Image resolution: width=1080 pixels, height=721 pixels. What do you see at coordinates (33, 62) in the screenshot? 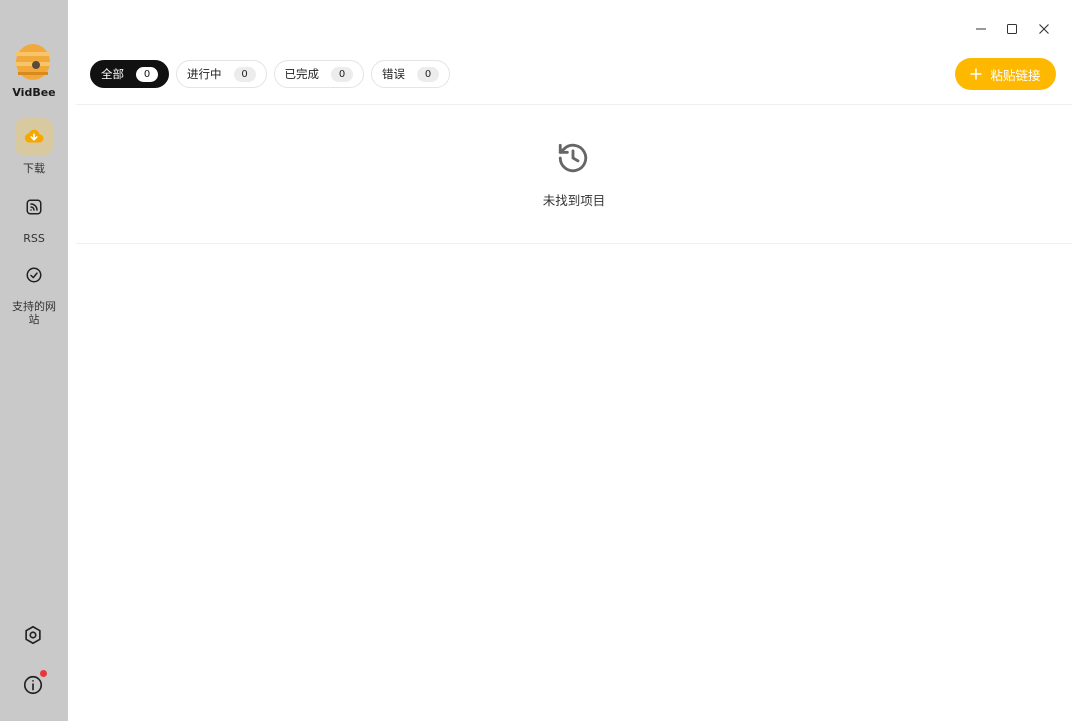
I see `vidbee-logo-icon` at bounding box center [33, 62].